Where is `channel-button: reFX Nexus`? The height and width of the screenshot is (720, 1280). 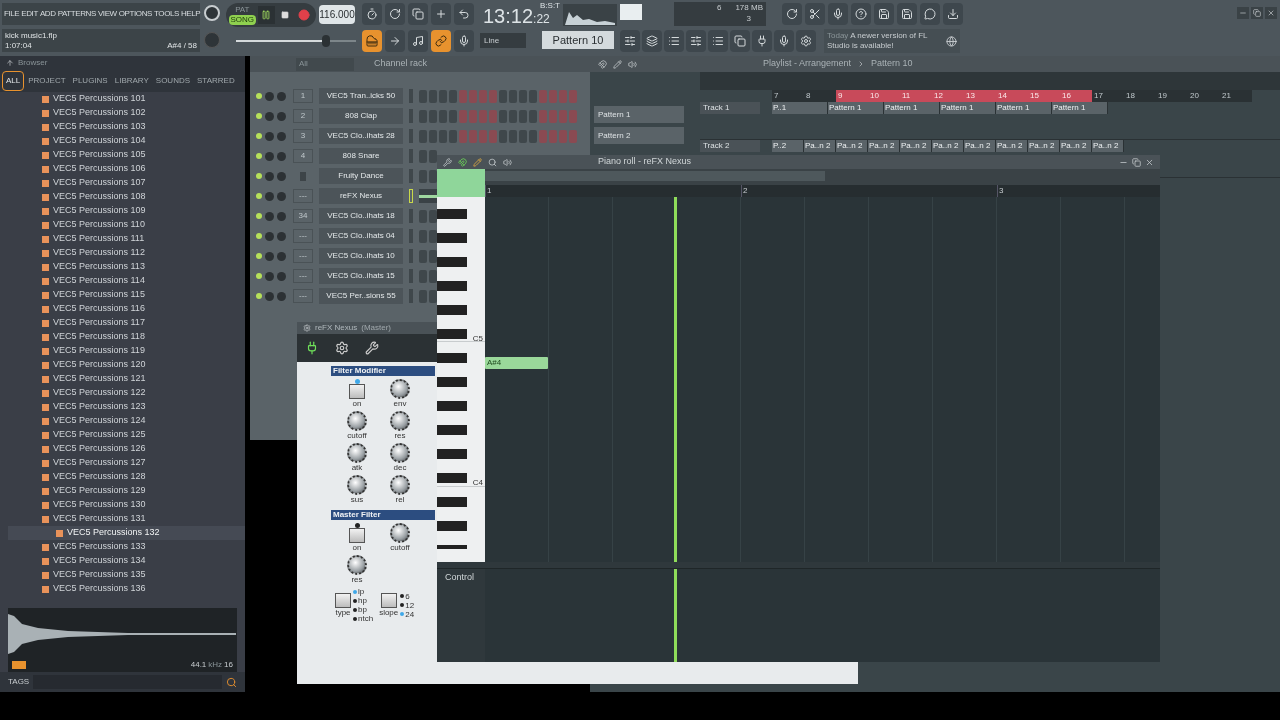
channel-button: reFX Nexus is located at coordinates (361, 196).